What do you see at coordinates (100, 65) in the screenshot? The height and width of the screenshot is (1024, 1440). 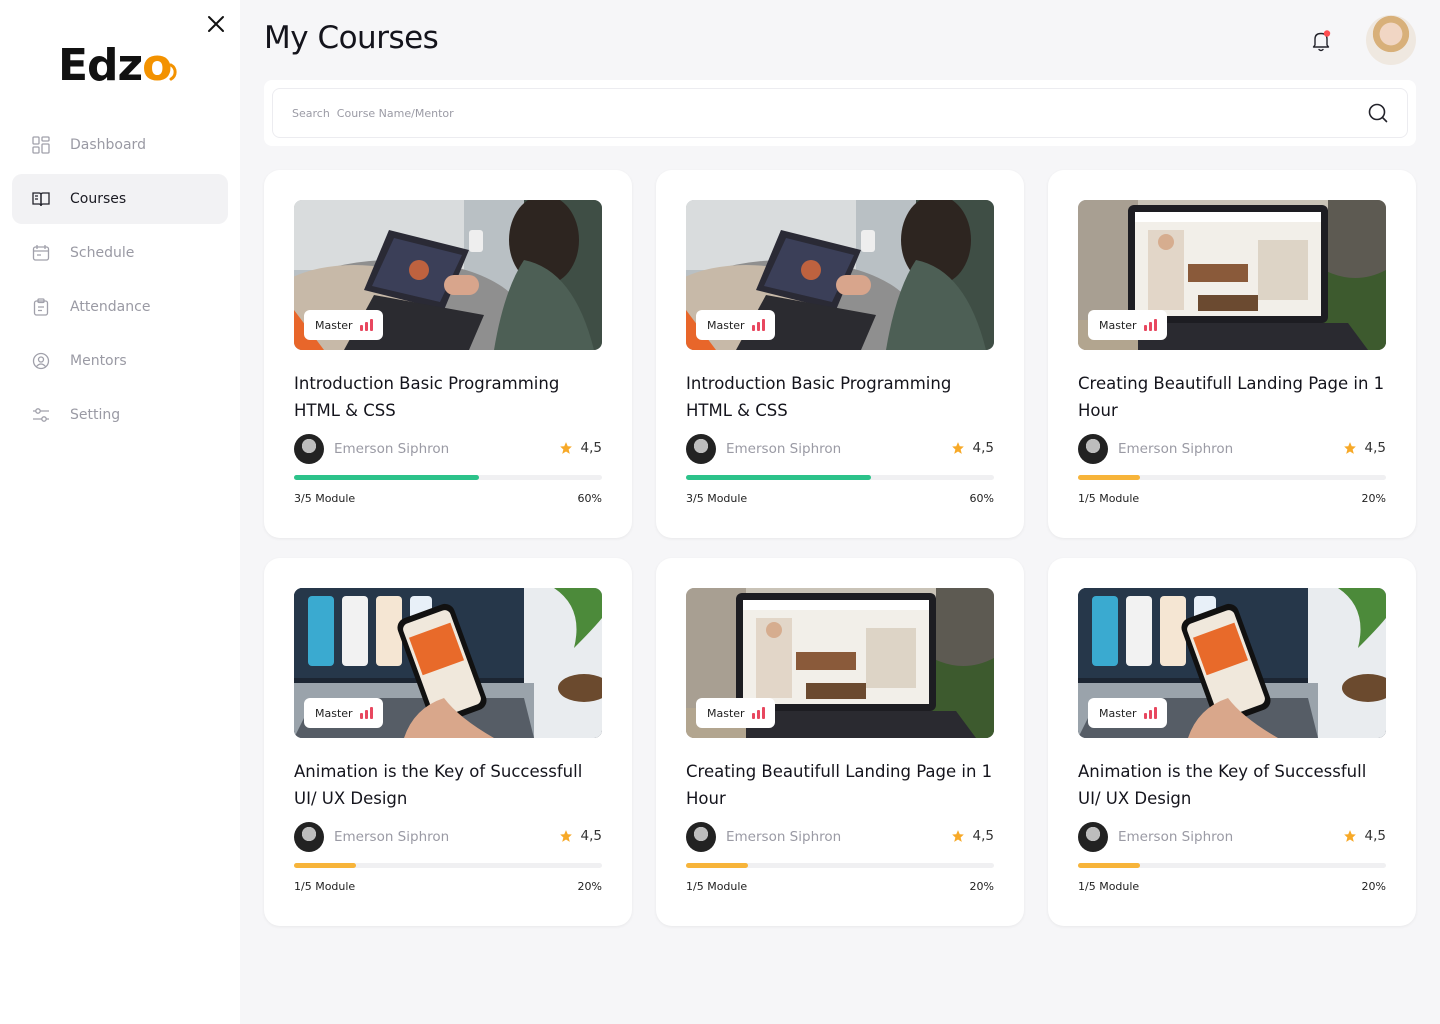 I see `logo-text: Edz` at bounding box center [100, 65].